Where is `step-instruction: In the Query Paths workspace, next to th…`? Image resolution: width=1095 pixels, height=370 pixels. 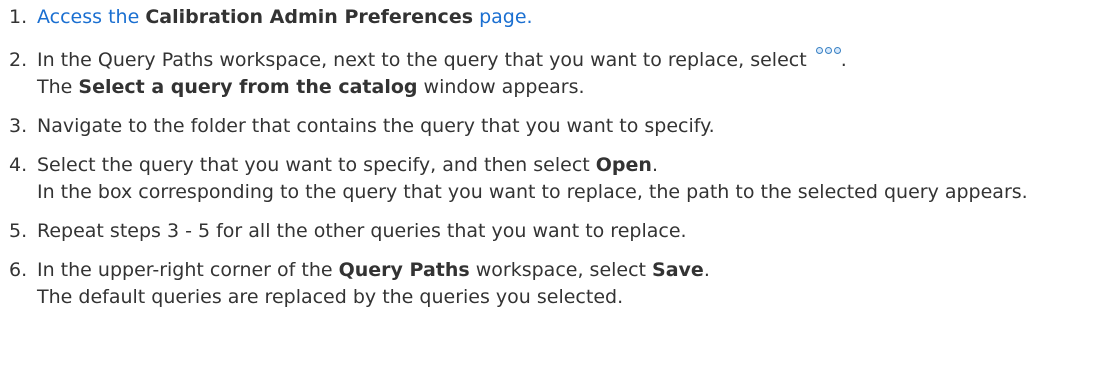 step-instruction: In the Query Paths workspace, next to th… is located at coordinates (425, 60).